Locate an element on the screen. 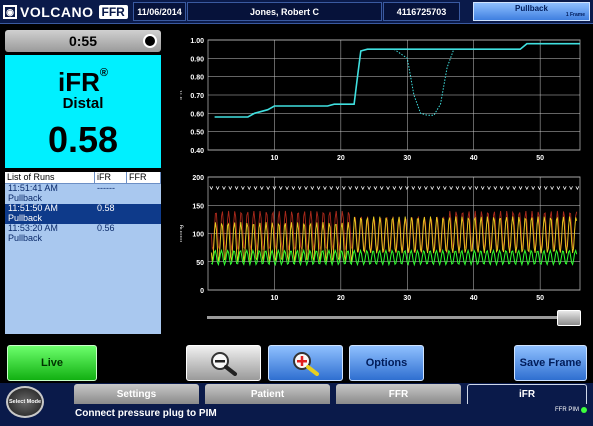  options-button: Options is located at coordinates (386, 363).